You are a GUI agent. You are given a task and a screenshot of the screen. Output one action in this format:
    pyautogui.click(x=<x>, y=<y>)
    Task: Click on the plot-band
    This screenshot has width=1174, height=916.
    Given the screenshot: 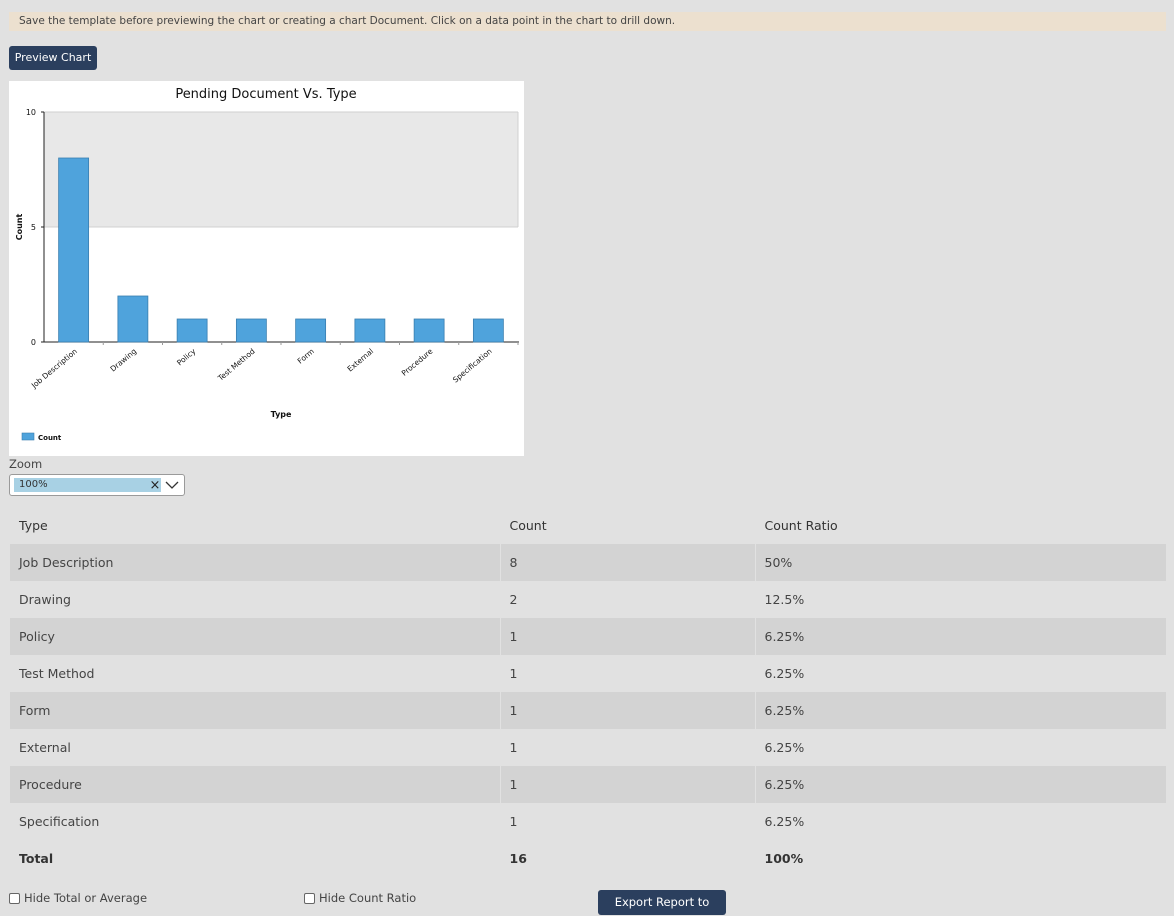 What is the action you would take?
    pyautogui.click(x=281, y=169)
    